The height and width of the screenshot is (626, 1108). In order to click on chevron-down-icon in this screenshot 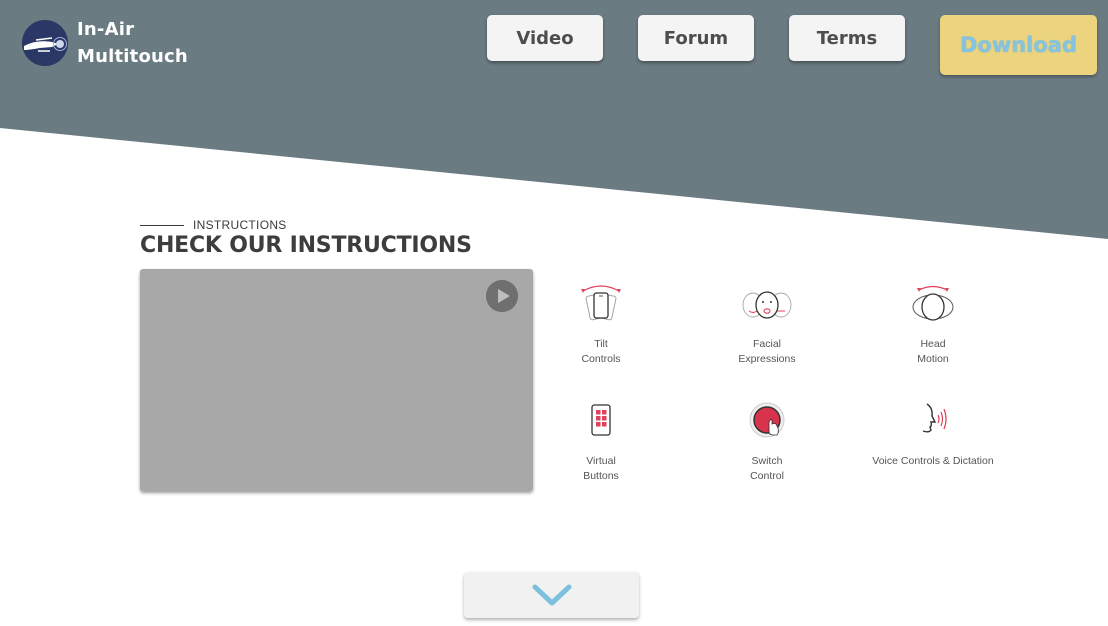, I will do `click(551, 595)`.